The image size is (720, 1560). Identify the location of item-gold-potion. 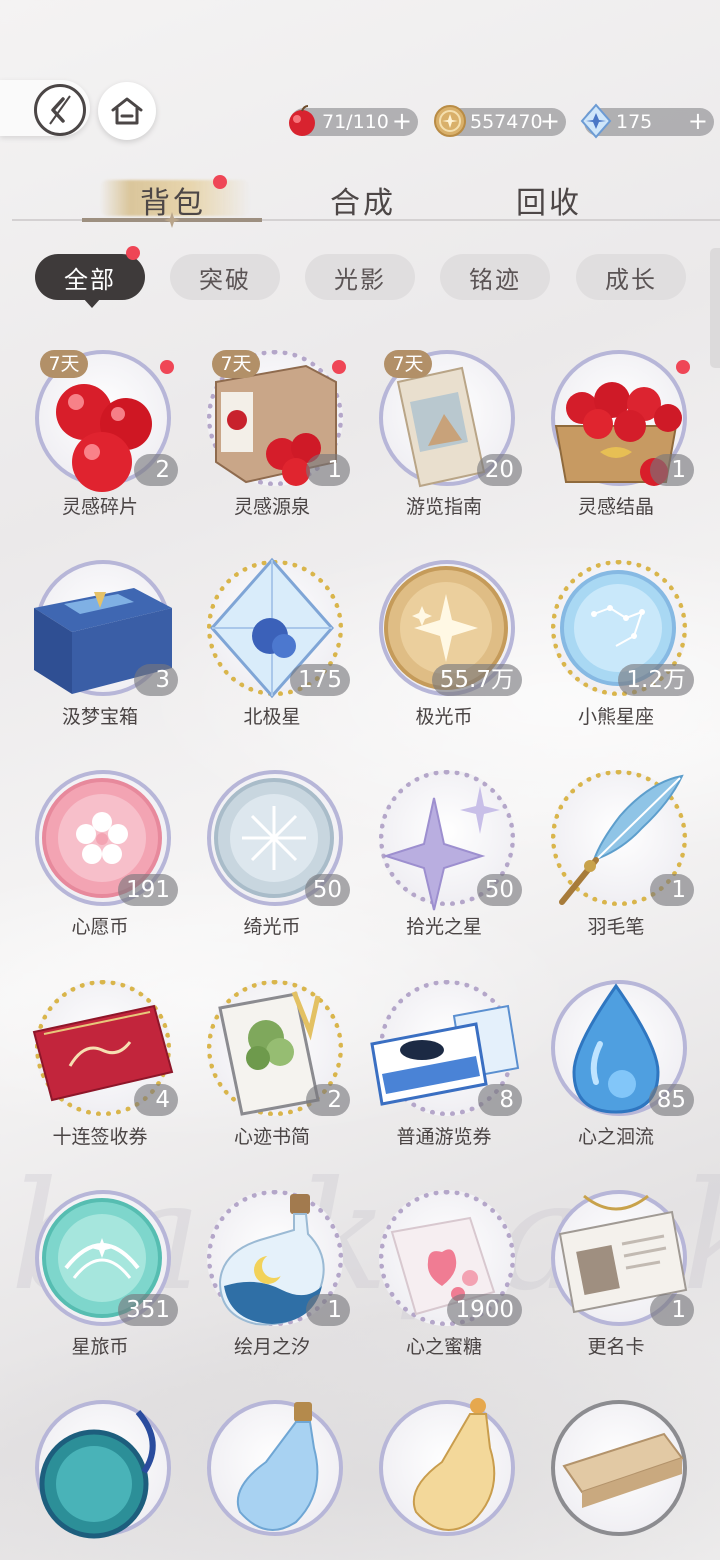
(444, 1479).